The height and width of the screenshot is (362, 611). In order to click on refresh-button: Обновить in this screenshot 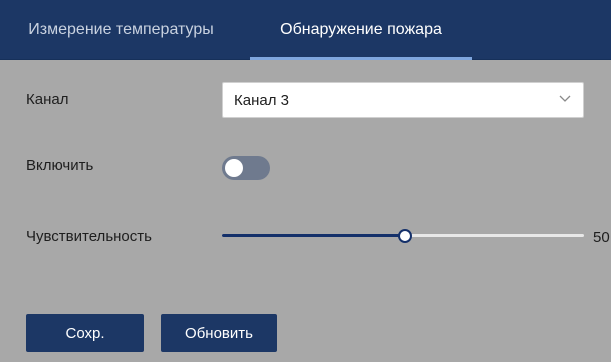, I will do `click(219, 333)`.